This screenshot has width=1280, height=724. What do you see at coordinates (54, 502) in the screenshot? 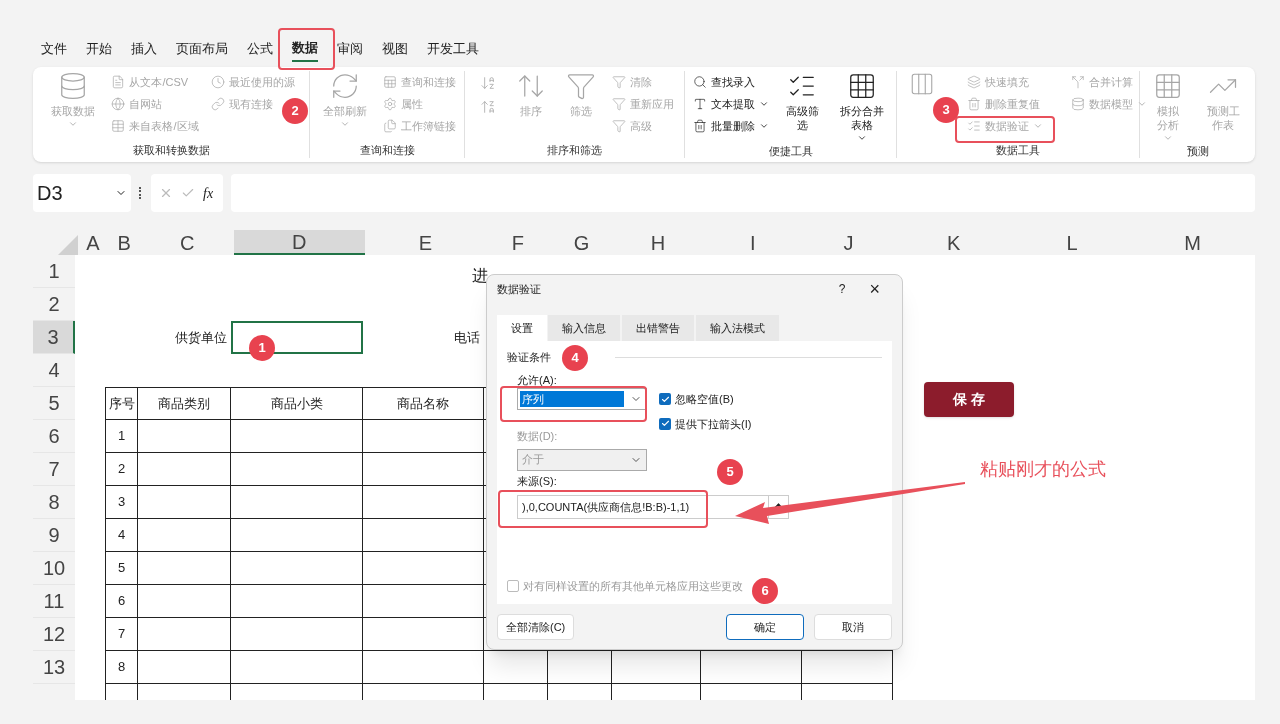
I see `row-header: 8` at bounding box center [54, 502].